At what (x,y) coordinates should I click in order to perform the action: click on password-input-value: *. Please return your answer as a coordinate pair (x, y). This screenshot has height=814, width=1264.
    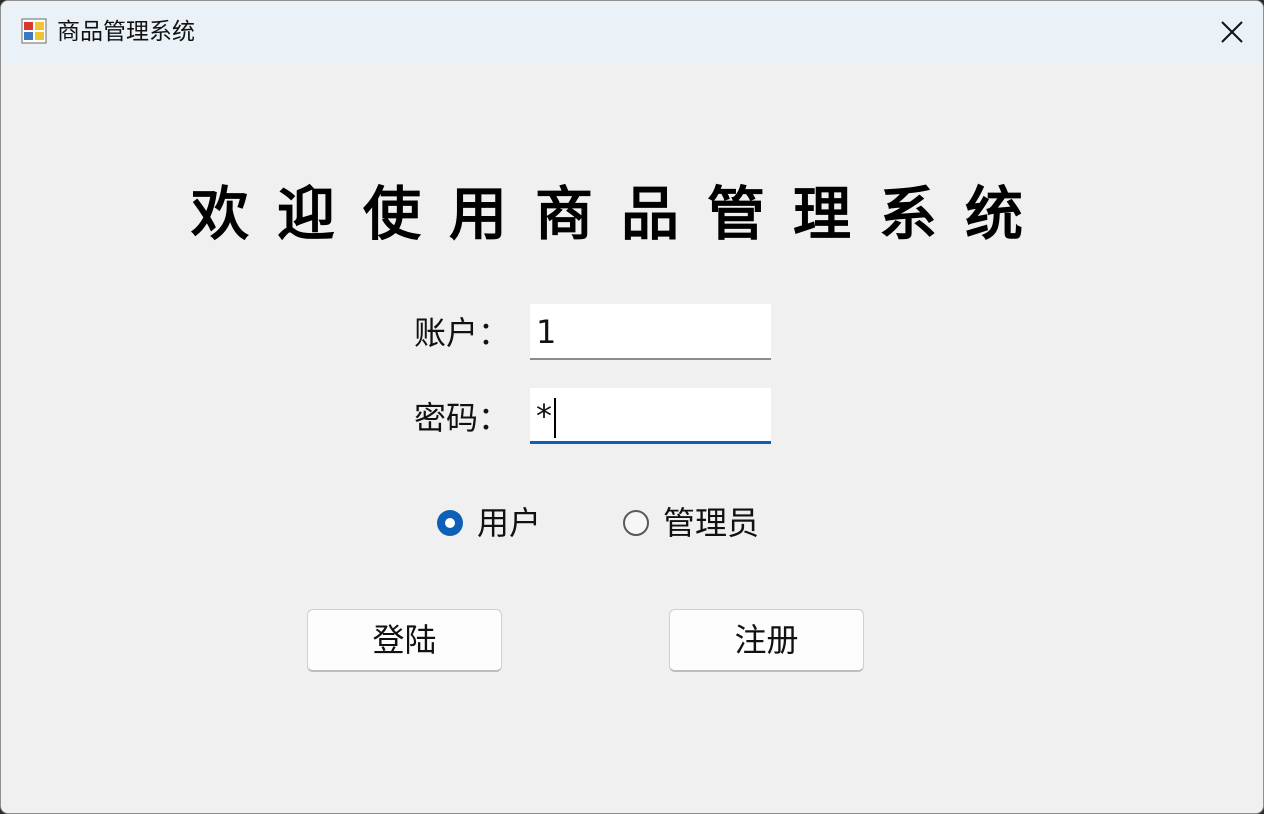
    Looking at the image, I should click on (544, 416).